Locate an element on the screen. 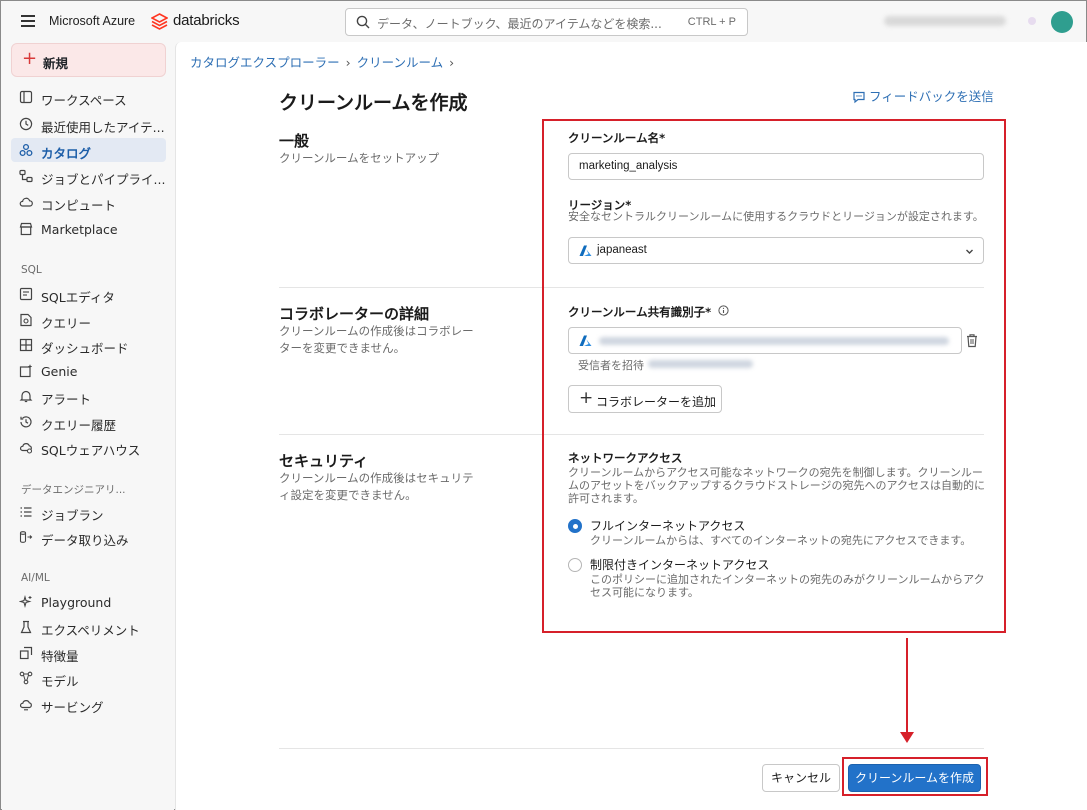  history-icon is located at coordinates (26, 422).